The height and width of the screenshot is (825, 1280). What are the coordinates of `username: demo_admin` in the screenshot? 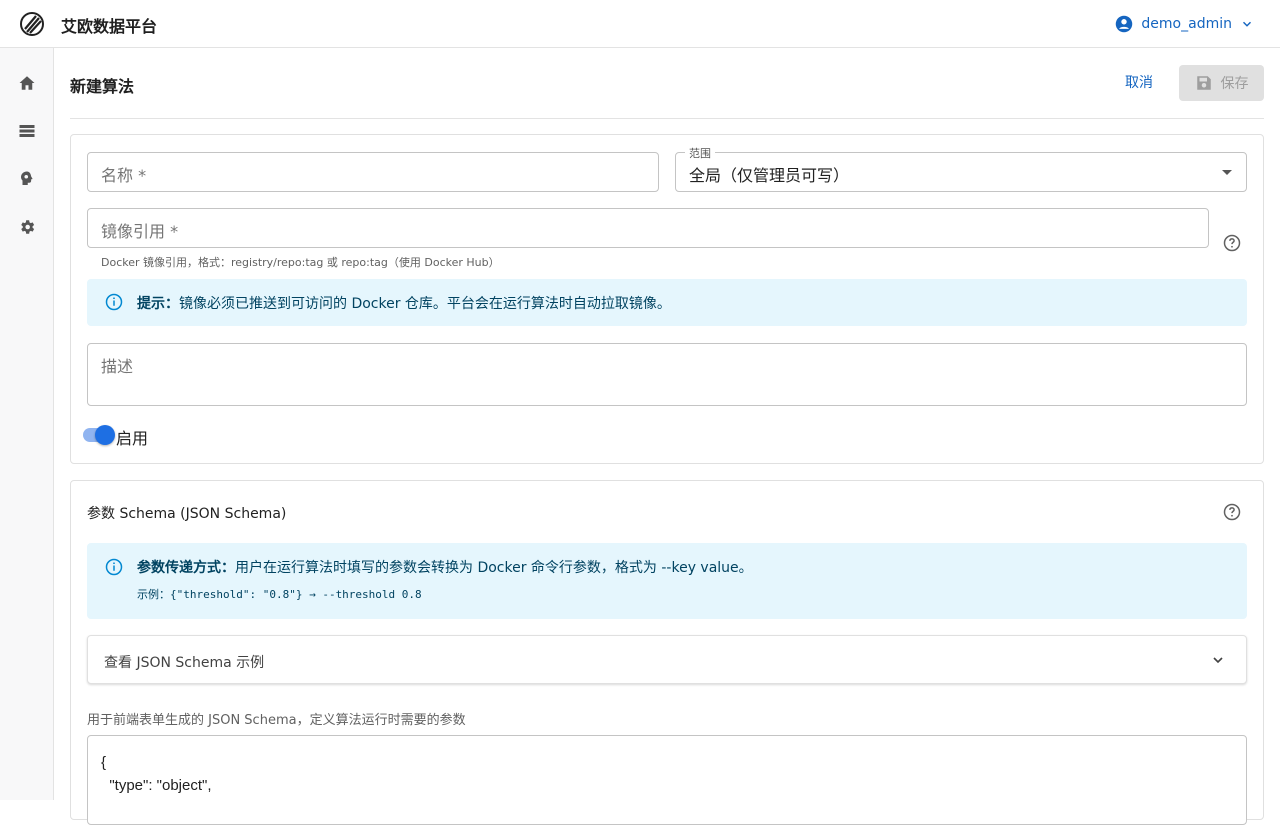 It's located at (1186, 24).